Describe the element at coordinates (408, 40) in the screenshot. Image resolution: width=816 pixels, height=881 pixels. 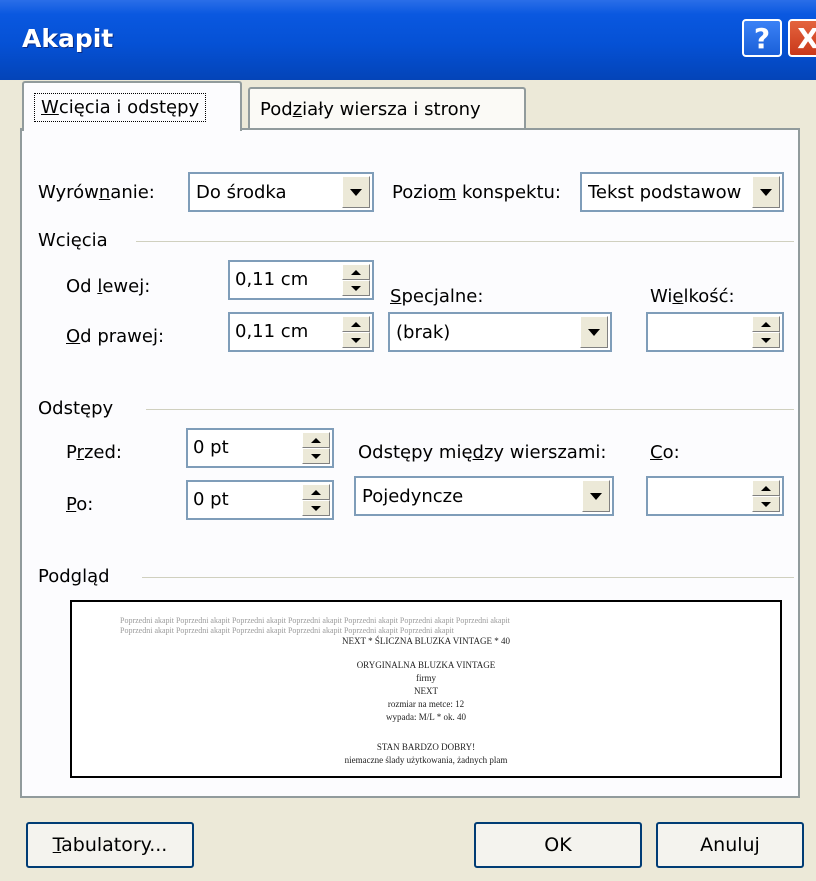
I see `title-bar: Akapit ? X` at that location.